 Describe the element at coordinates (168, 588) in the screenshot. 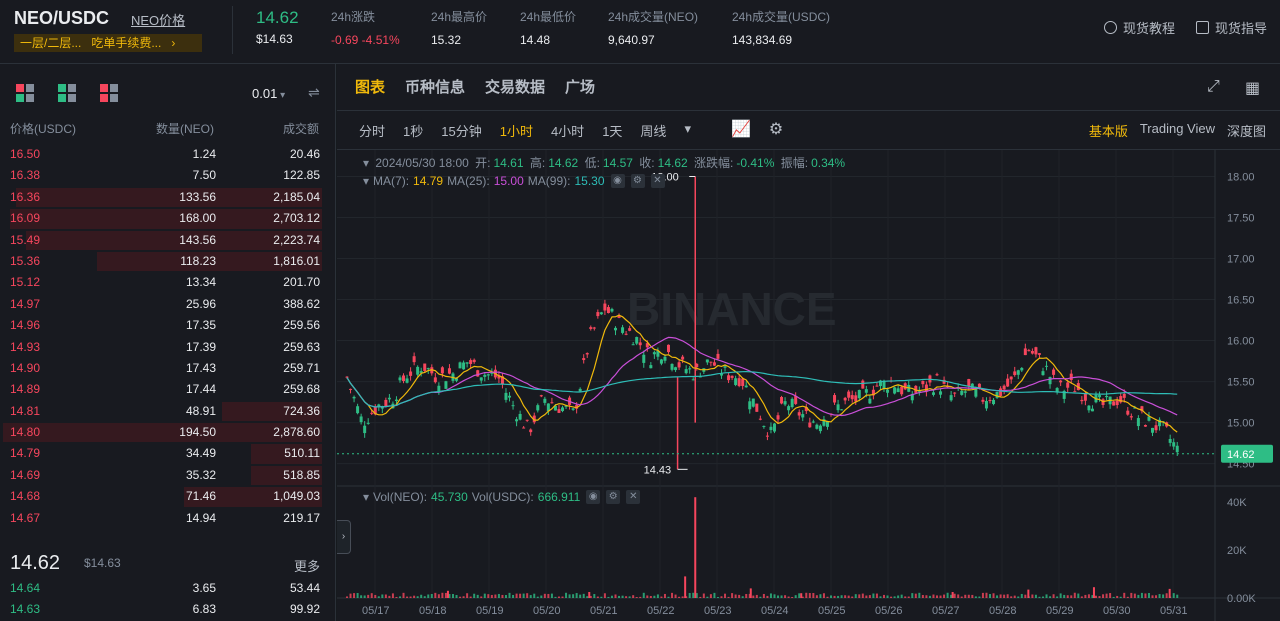

I see `bid-row: 14.64 3.65 53.44` at that location.